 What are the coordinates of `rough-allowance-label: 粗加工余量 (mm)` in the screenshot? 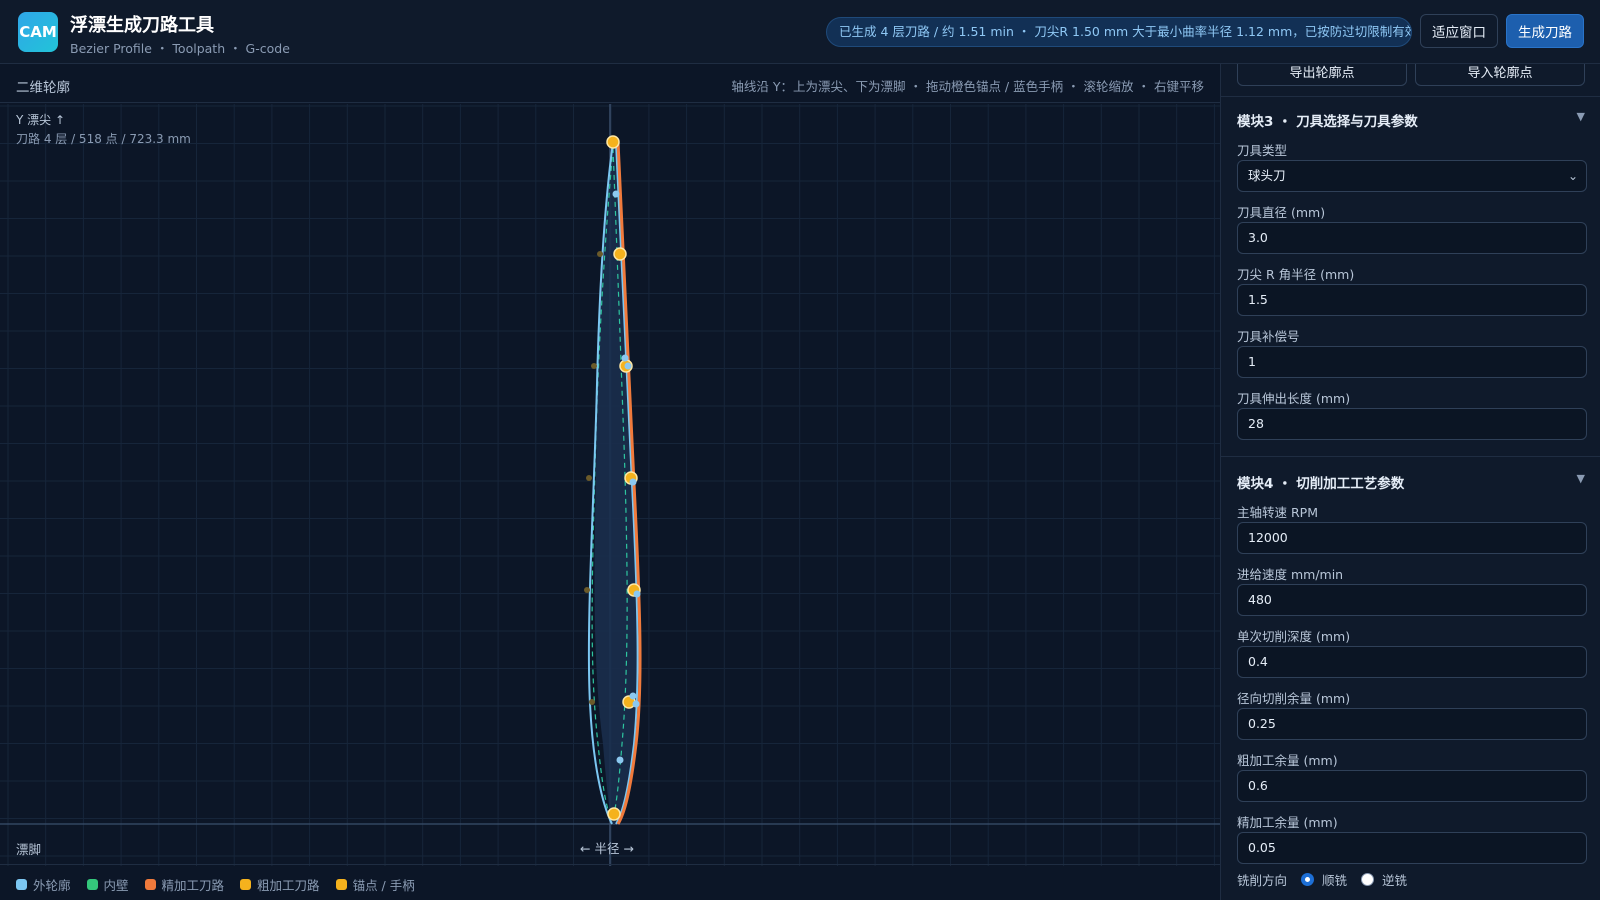 It's located at (1287, 760).